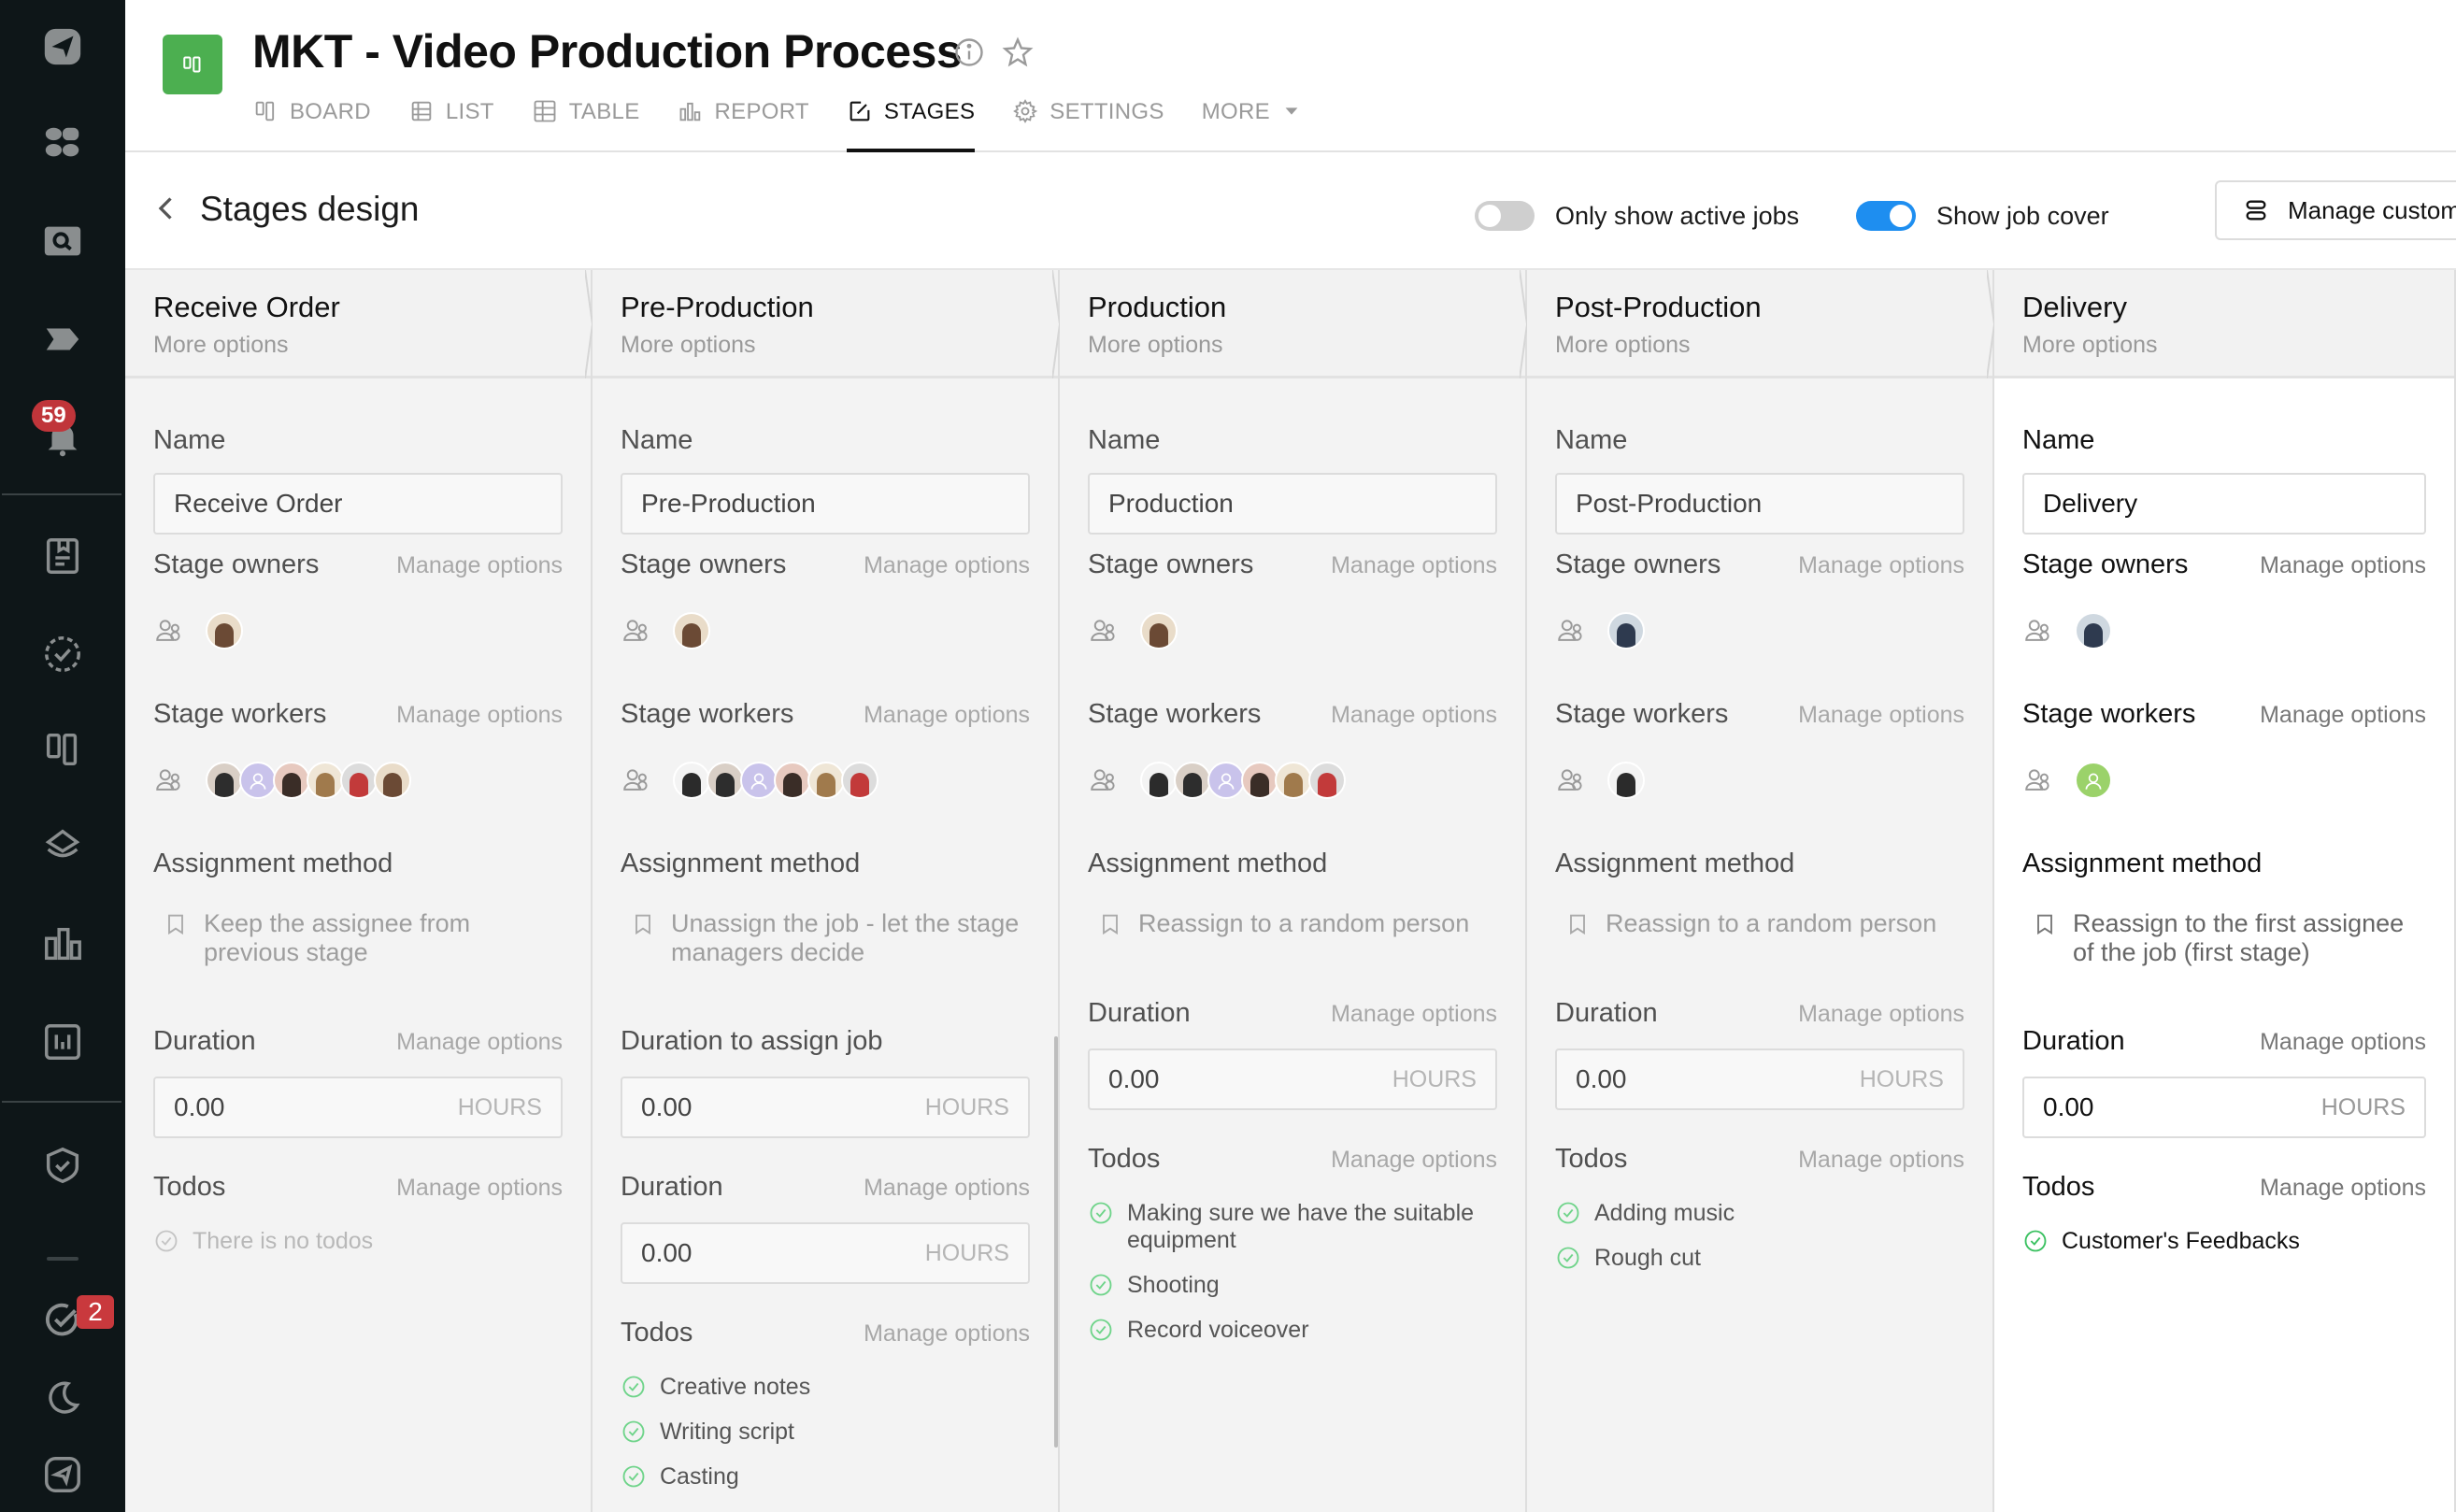 The image size is (2456, 1512). What do you see at coordinates (2224, 1241) in the screenshot?
I see `todo-item: Customer's Feedbacks` at bounding box center [2224, 1241].